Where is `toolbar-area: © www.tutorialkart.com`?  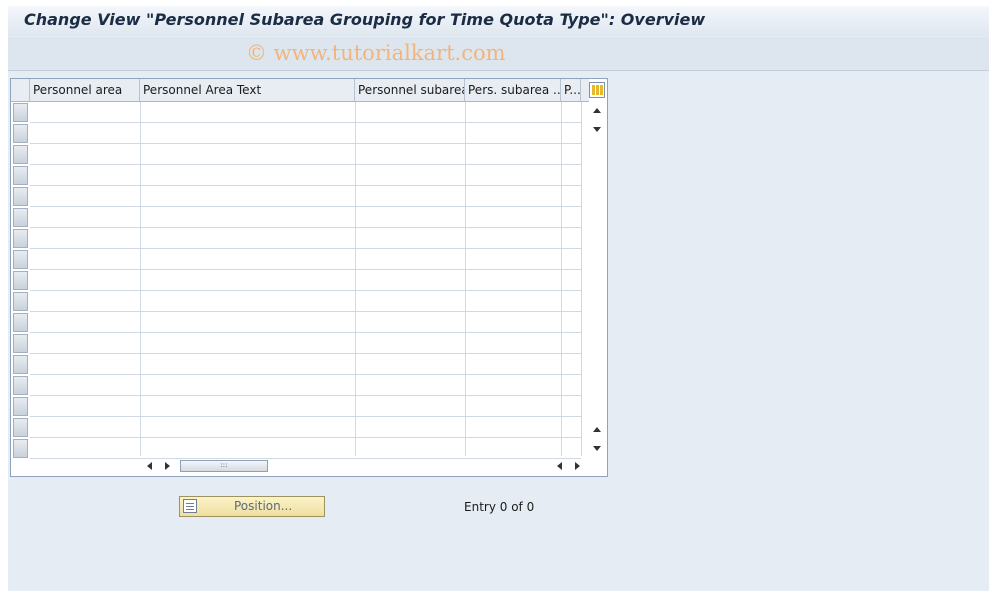 toolbar-area: © www.tutorialkart.com is located at coordinates (498, 54).